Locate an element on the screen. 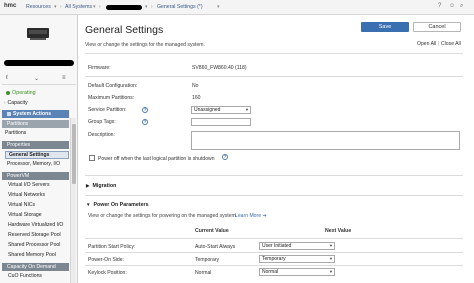  open-all-link: Open All is located at coordinates (426, 44).